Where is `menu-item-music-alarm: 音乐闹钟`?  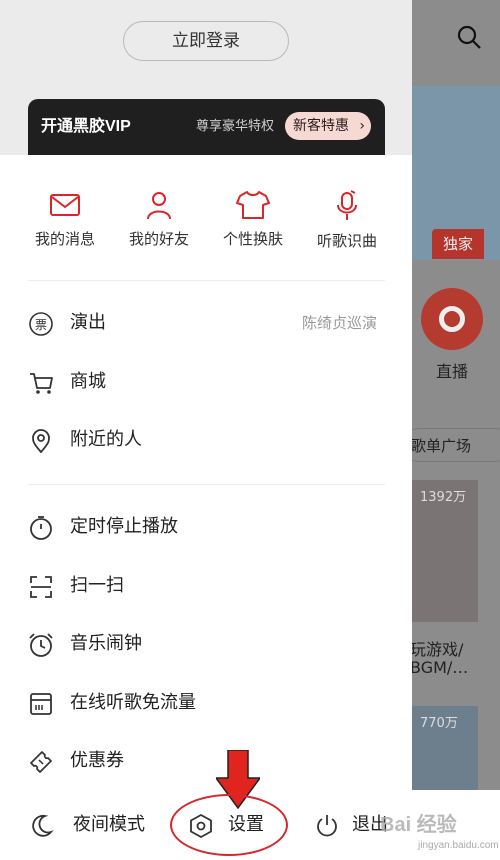 menu-item-music-alarm: 音乐闹钟 is located at coordinates (206, 644).